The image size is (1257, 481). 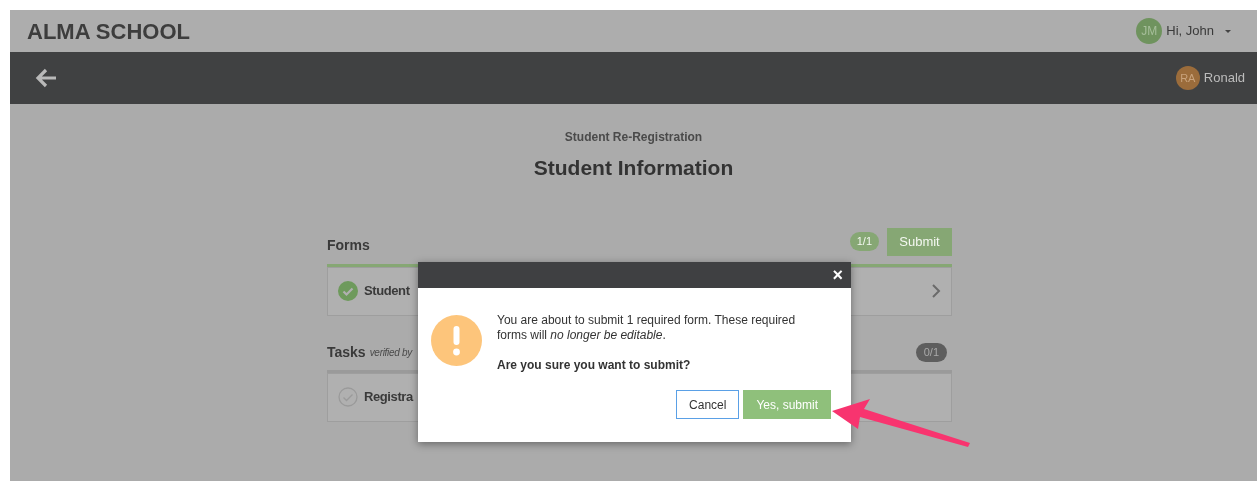 I want to click on page-title: Student Information, so click(x=633, y=168).